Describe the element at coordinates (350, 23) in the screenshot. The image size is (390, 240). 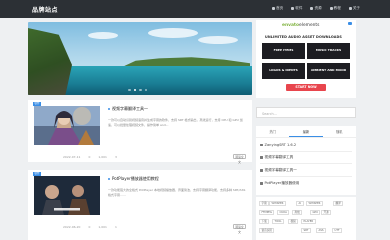
I see `adchoices-icon` at that location.